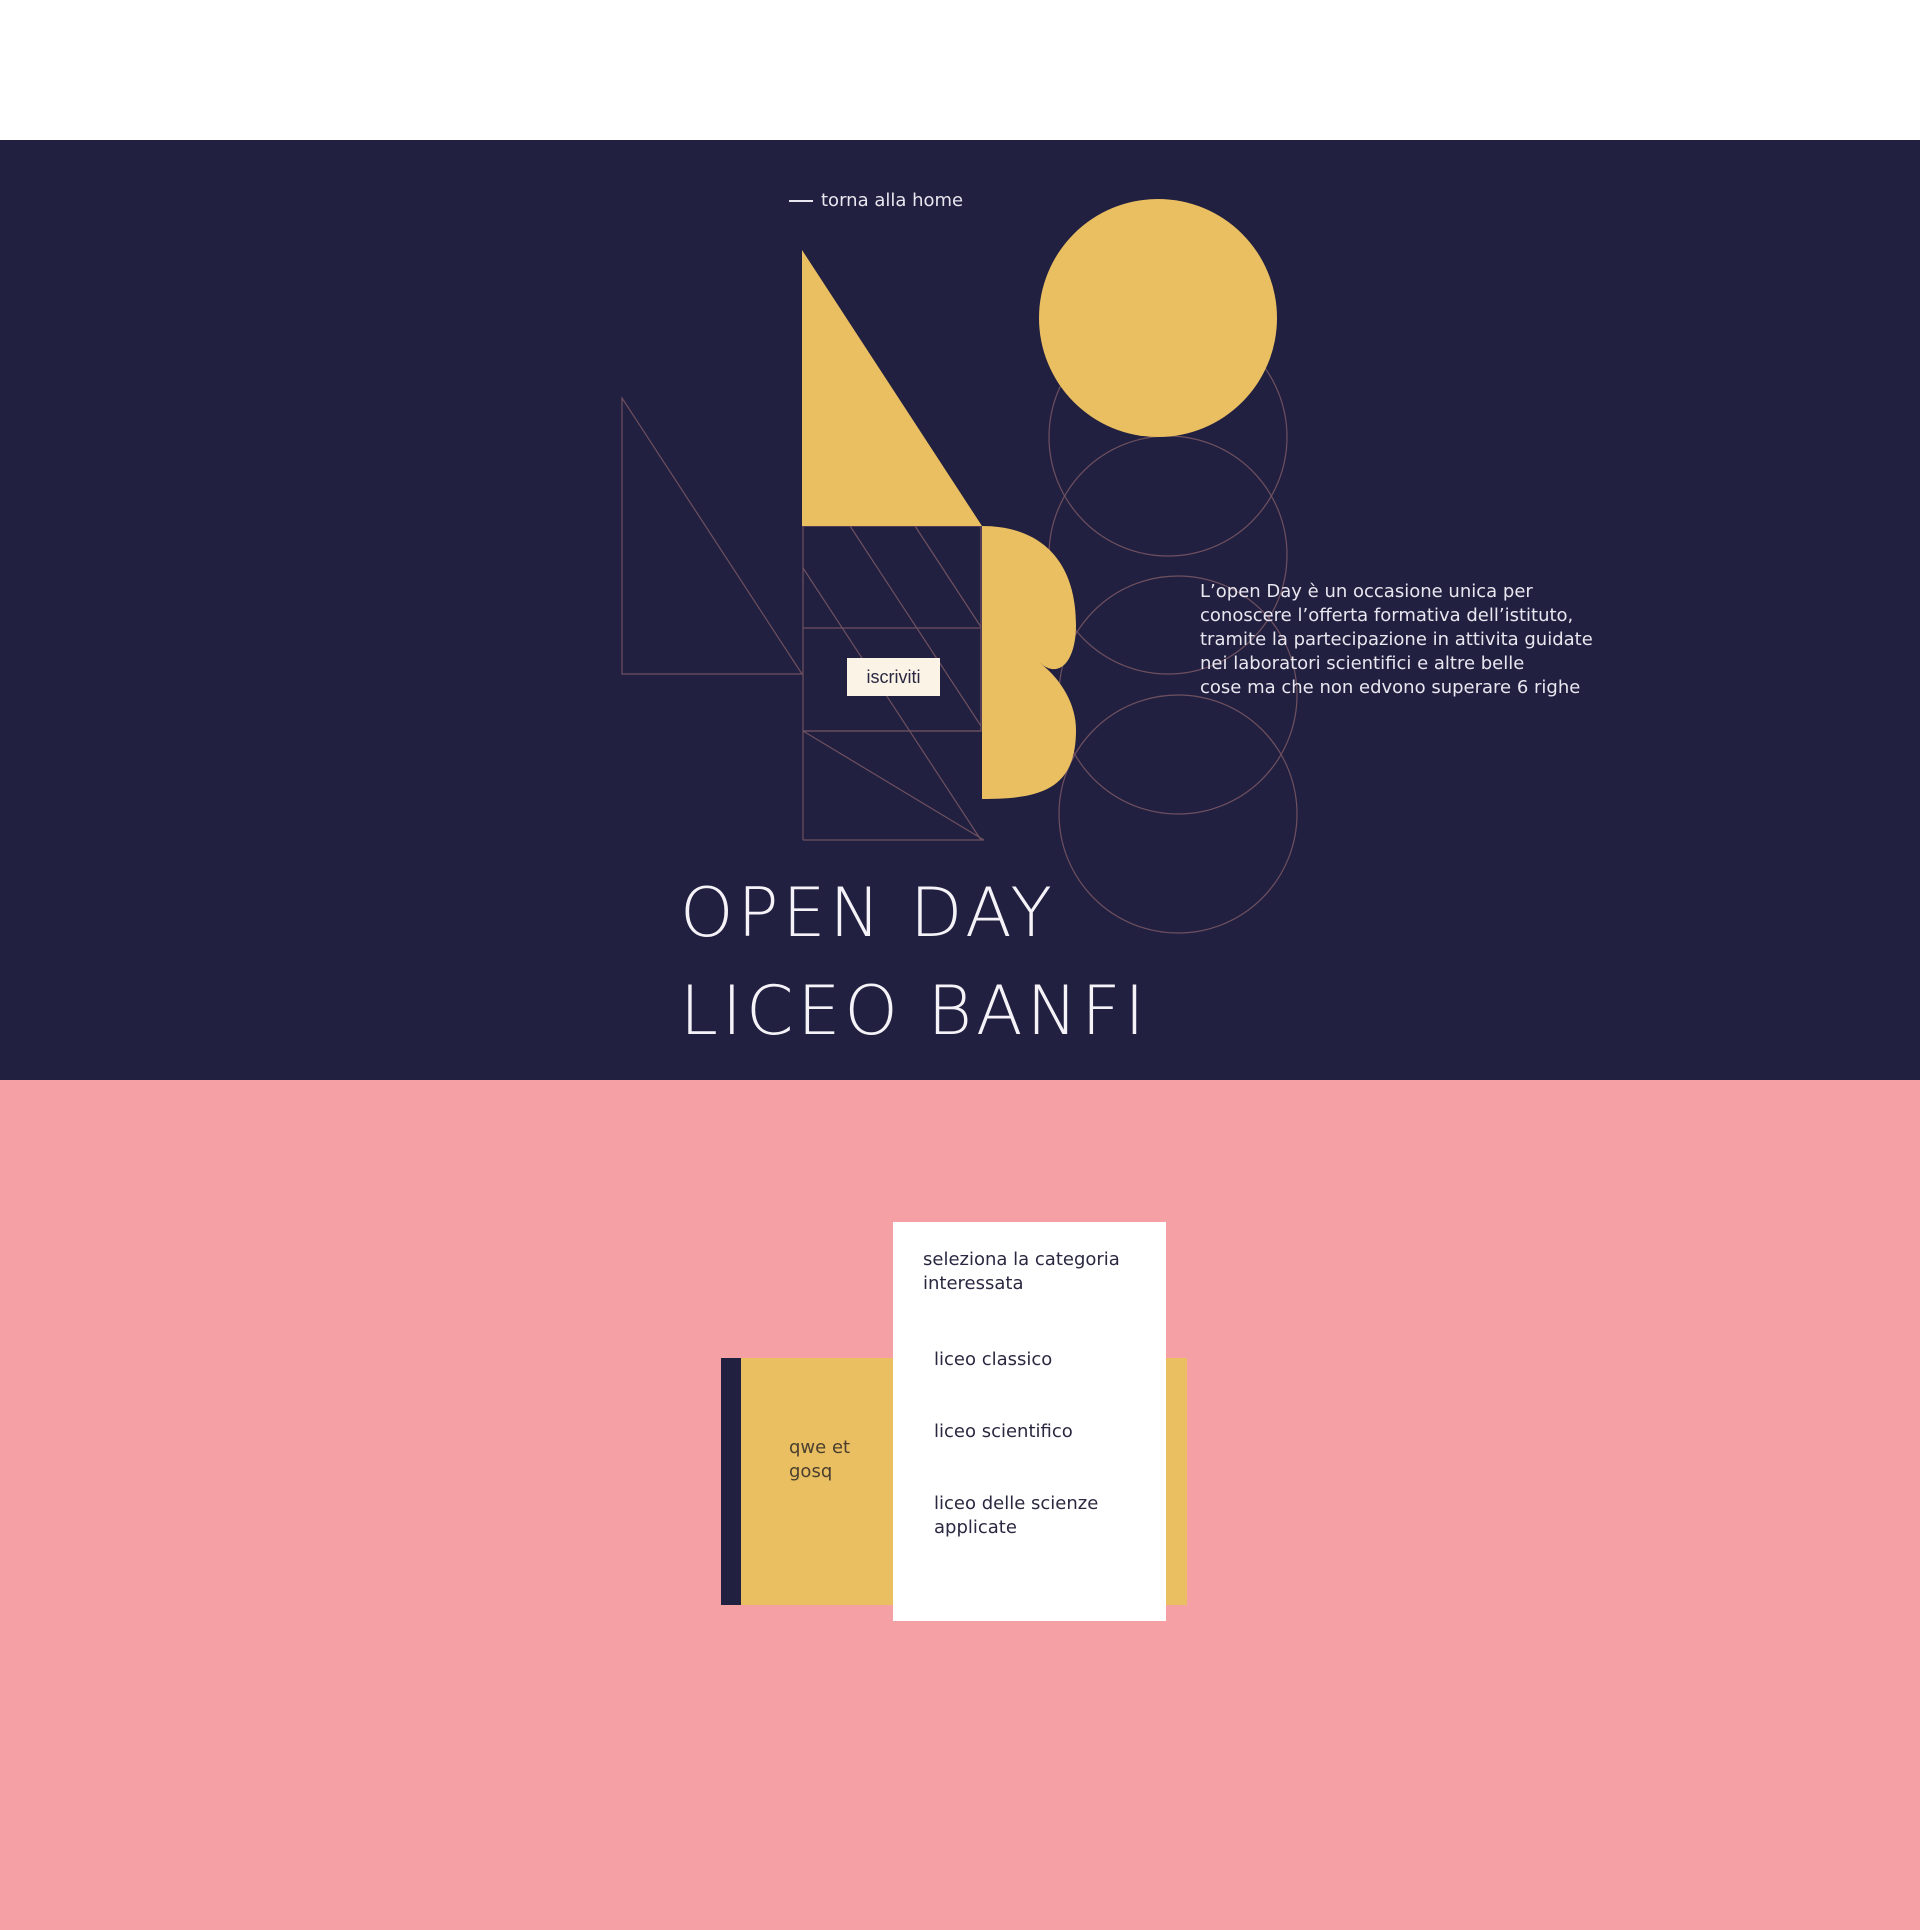 Image resolution: width=1920 pixels, height=1930 pixels. Describe the element at coordinates (914, 1011) in the screenshot. I see `page-title-line-2: LICEO BANFI` at that location.